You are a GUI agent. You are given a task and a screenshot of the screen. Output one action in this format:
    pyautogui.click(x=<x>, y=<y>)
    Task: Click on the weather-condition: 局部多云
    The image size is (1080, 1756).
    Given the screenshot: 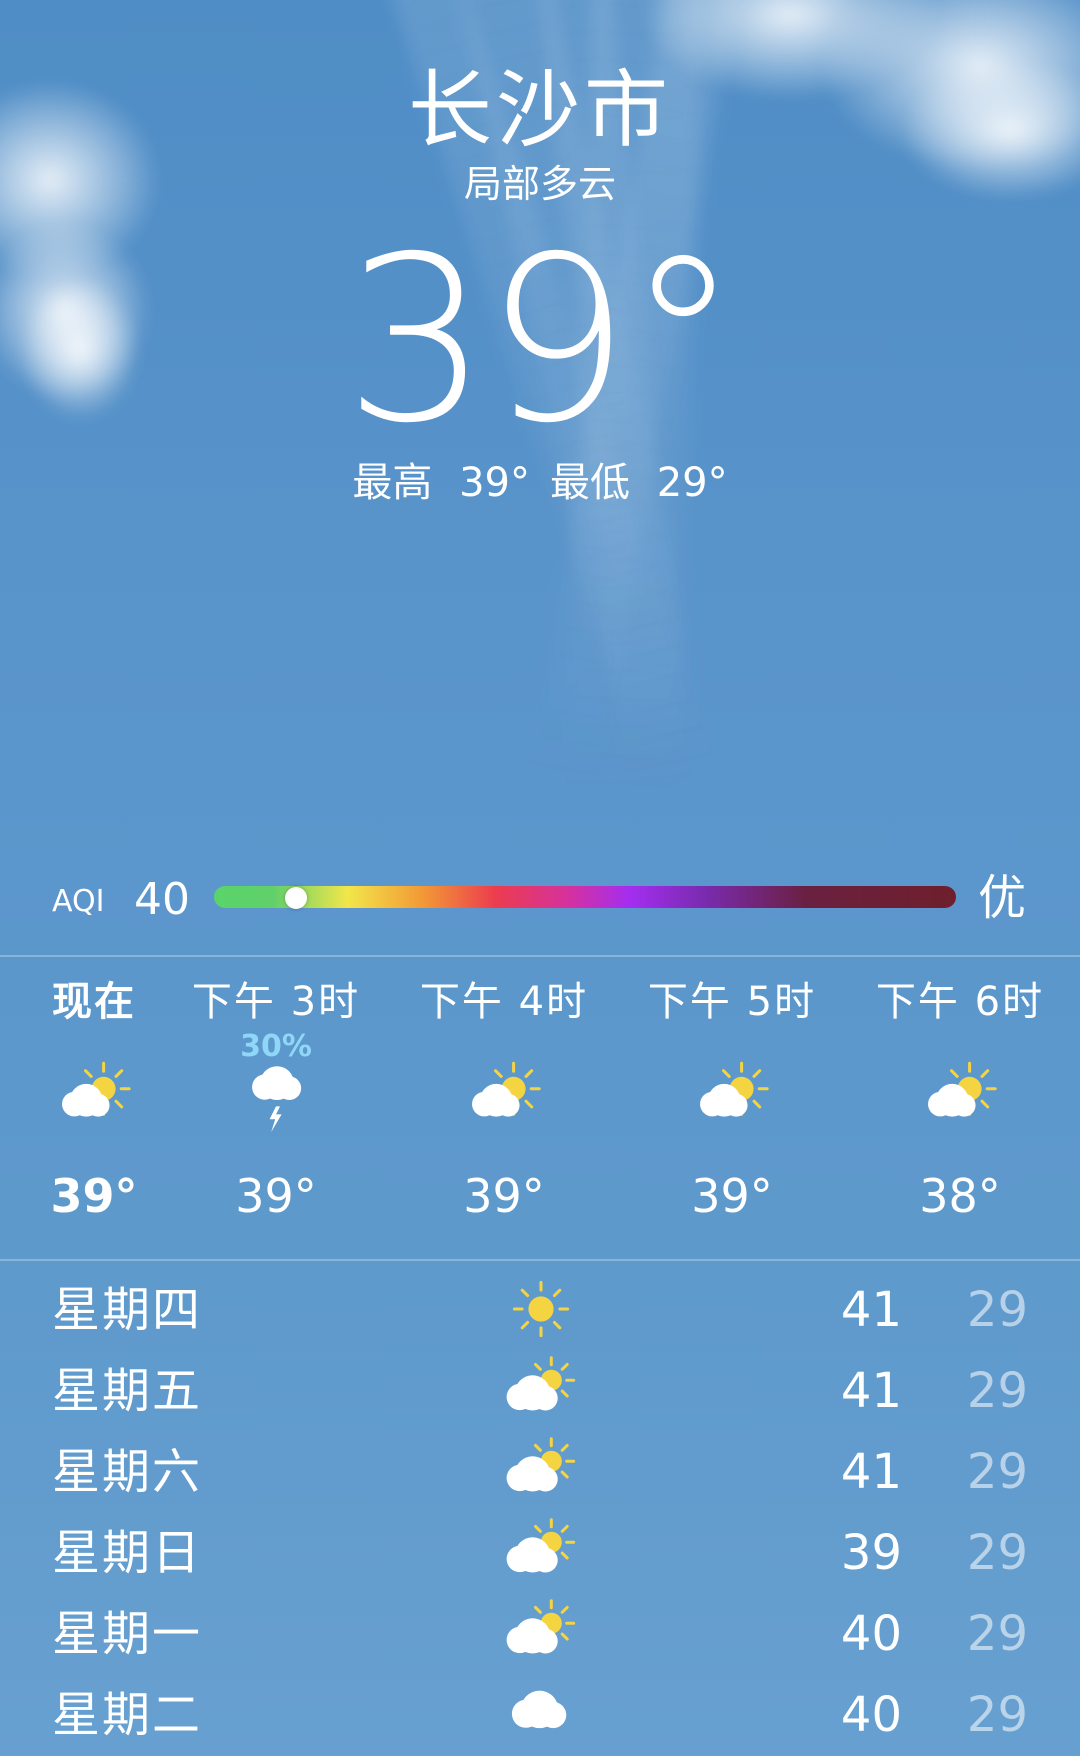 What is the action you would take?
    pyautogui.click(x=539, y=184)
    